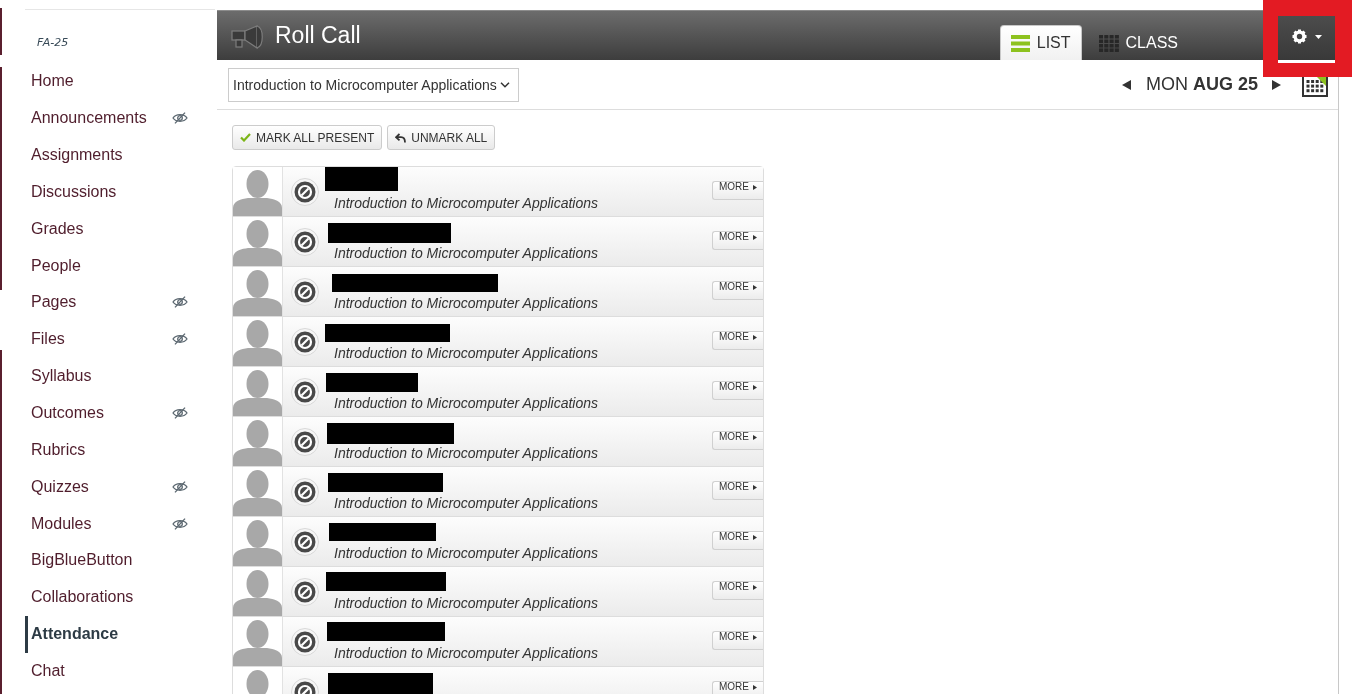  What do you see at coordinates (120, 560) in the screenshot?
I see `nav-link: BigBlueButton` at bounding box center [120, 560].